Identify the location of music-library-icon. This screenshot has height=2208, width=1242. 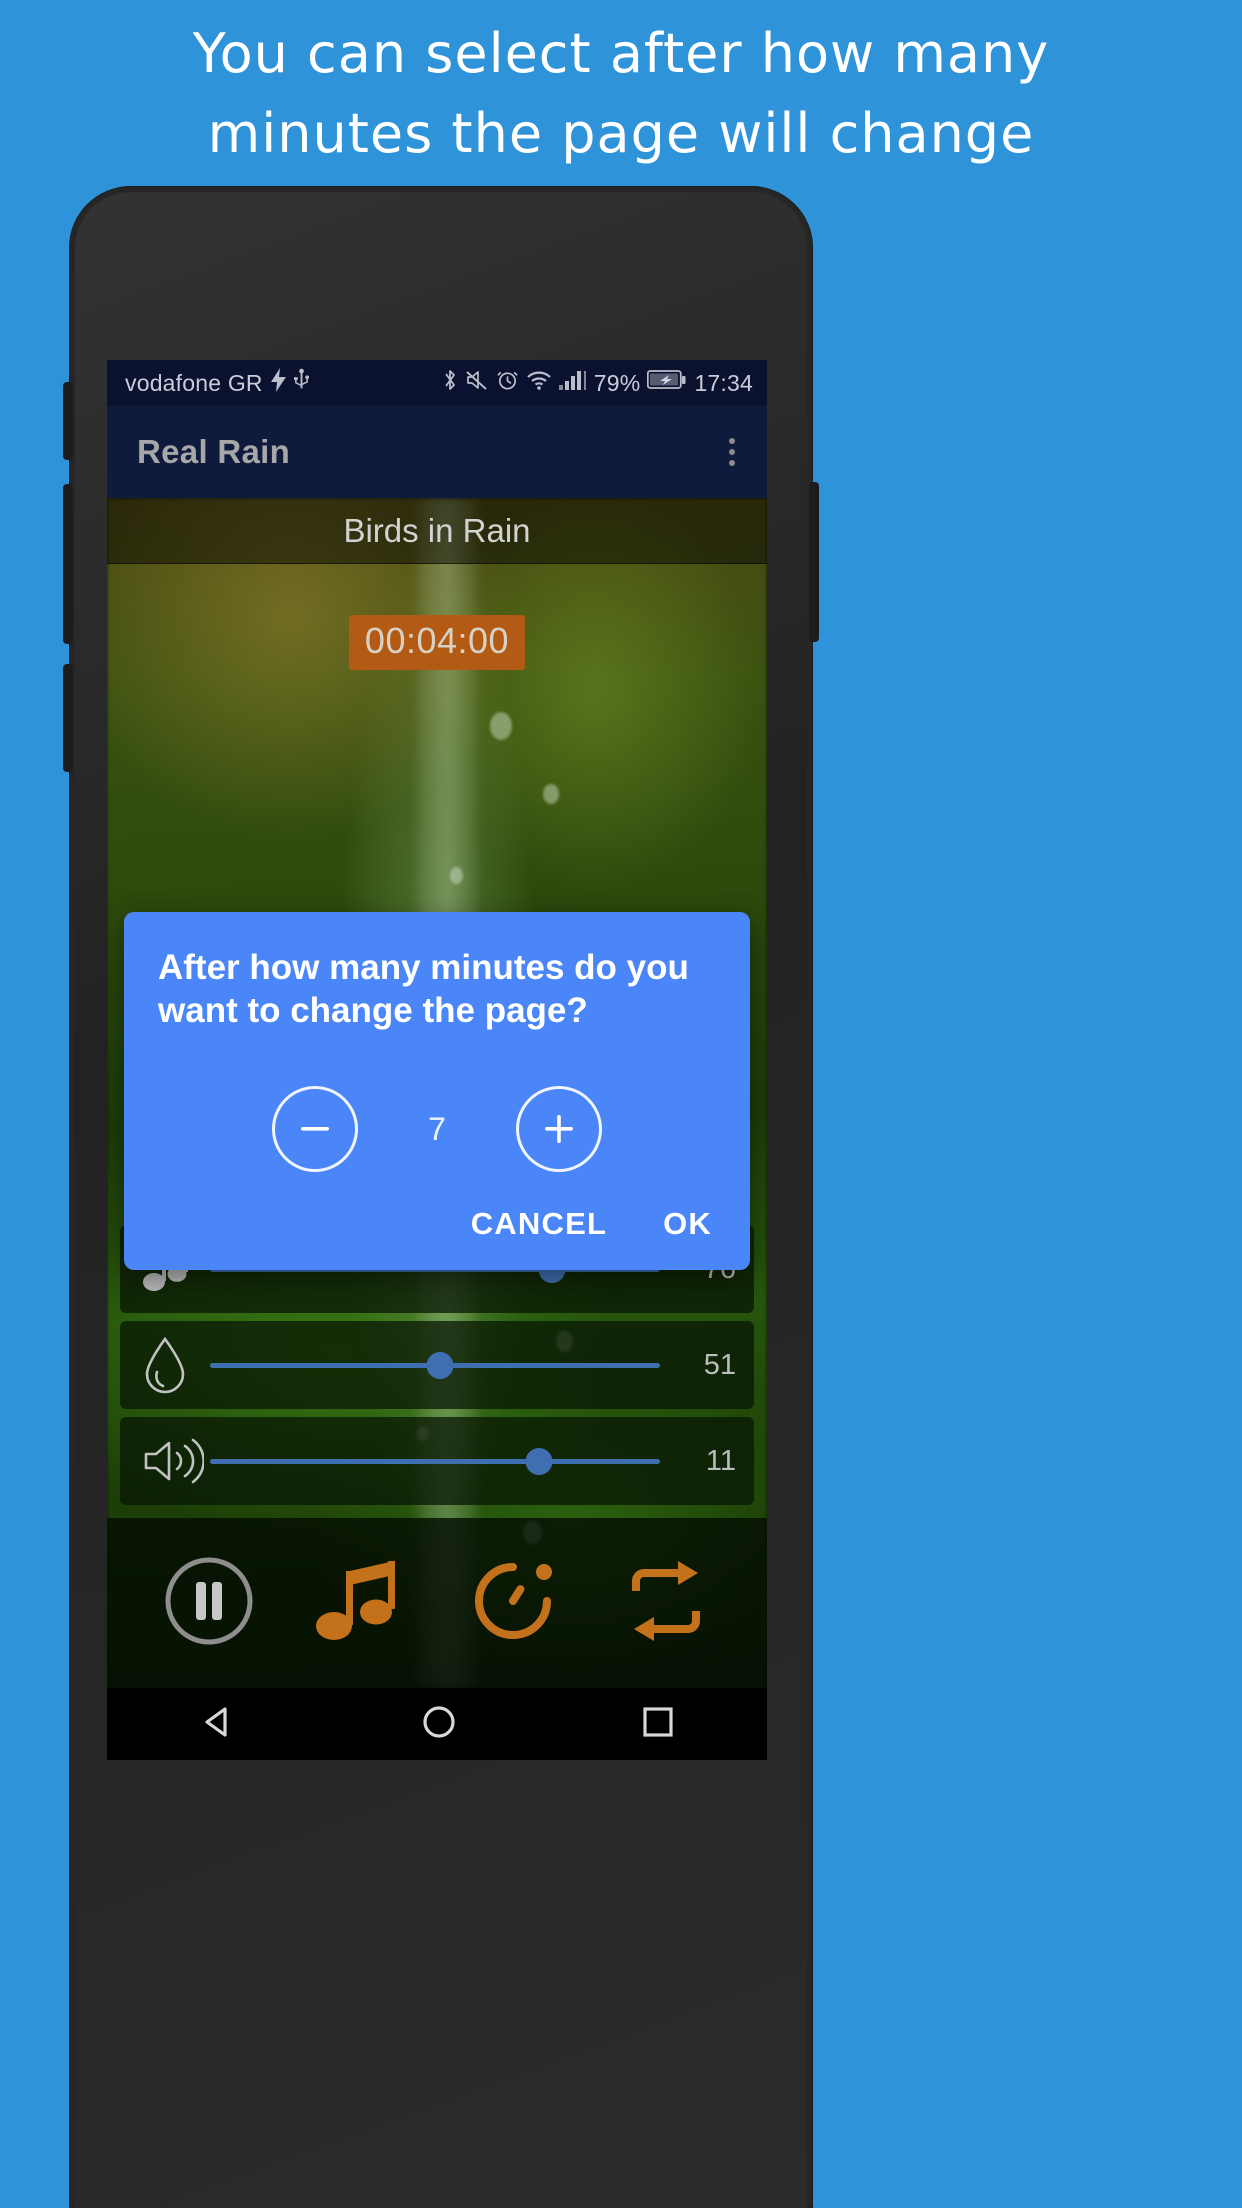
(360, 1603).